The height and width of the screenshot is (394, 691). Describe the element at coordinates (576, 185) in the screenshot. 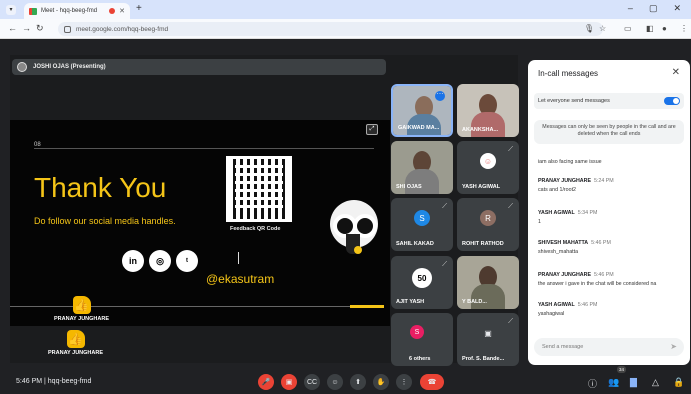

I see `message-item: PRANAY JUNGHARE 5:24 PM cats and 1/root2` at that location.